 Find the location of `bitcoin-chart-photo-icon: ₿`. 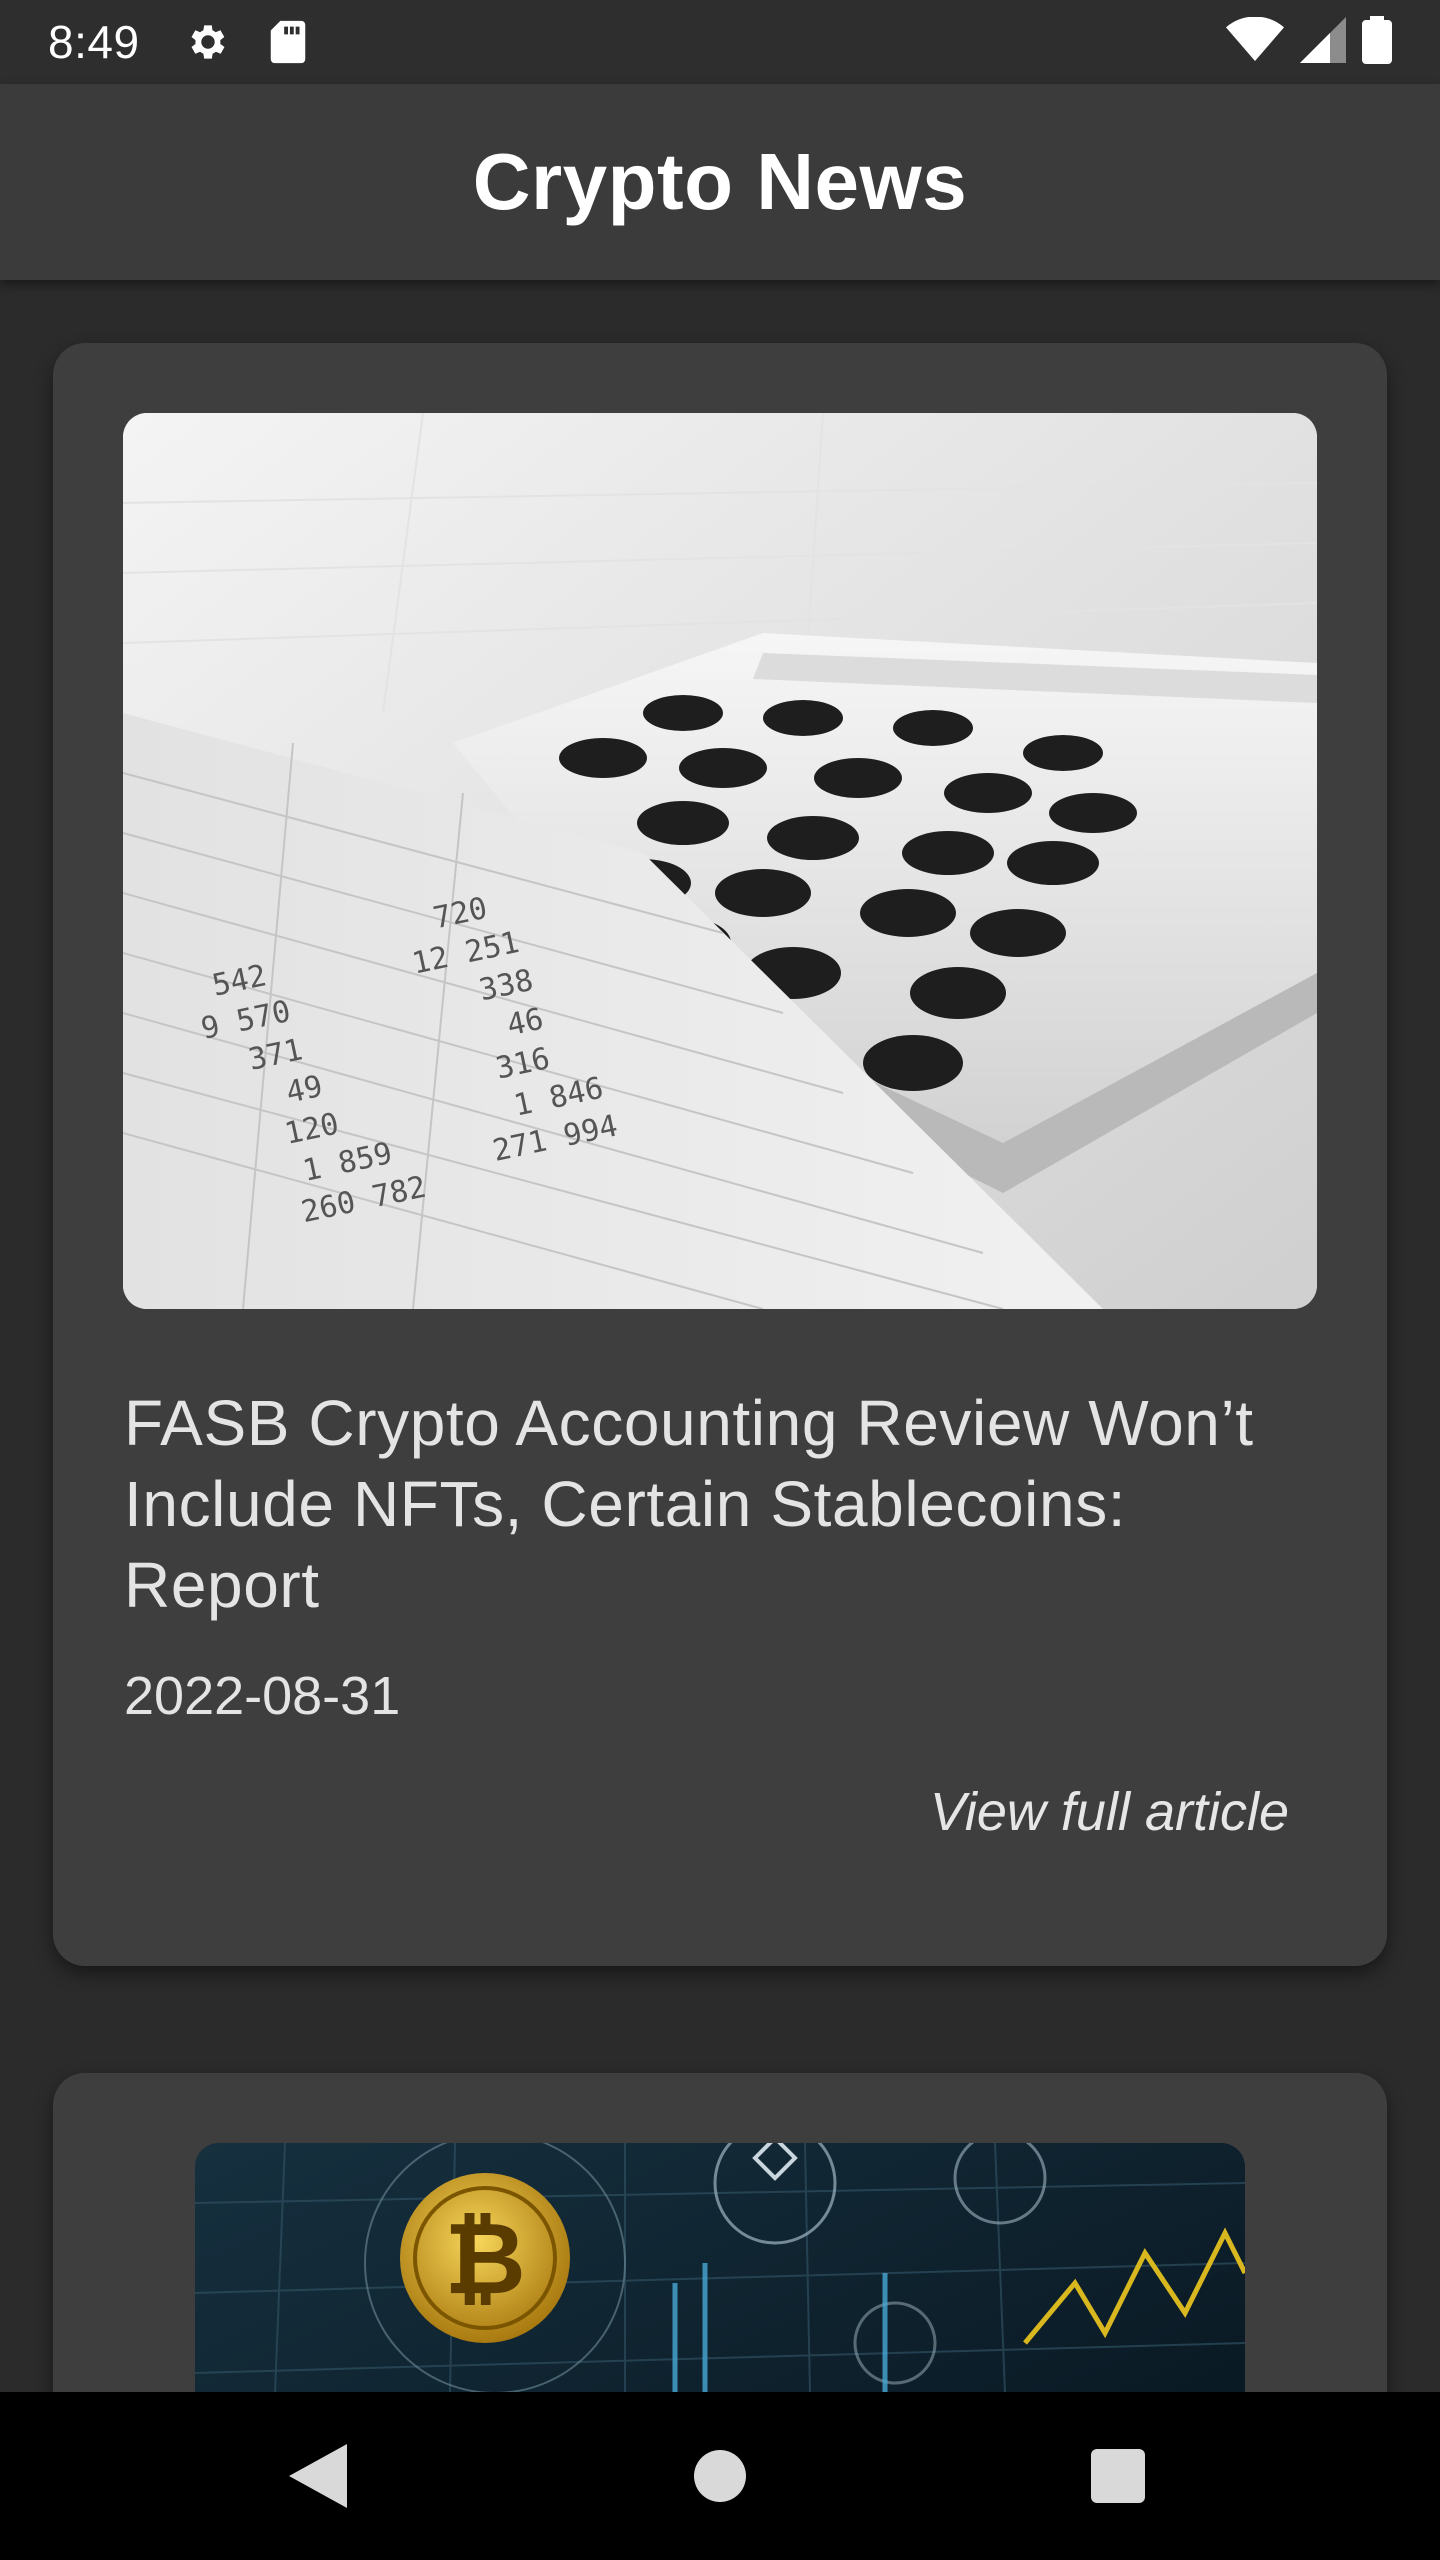

bitcoin-chart-photo-icon: ₿ is located at coordinates (720, 2267).